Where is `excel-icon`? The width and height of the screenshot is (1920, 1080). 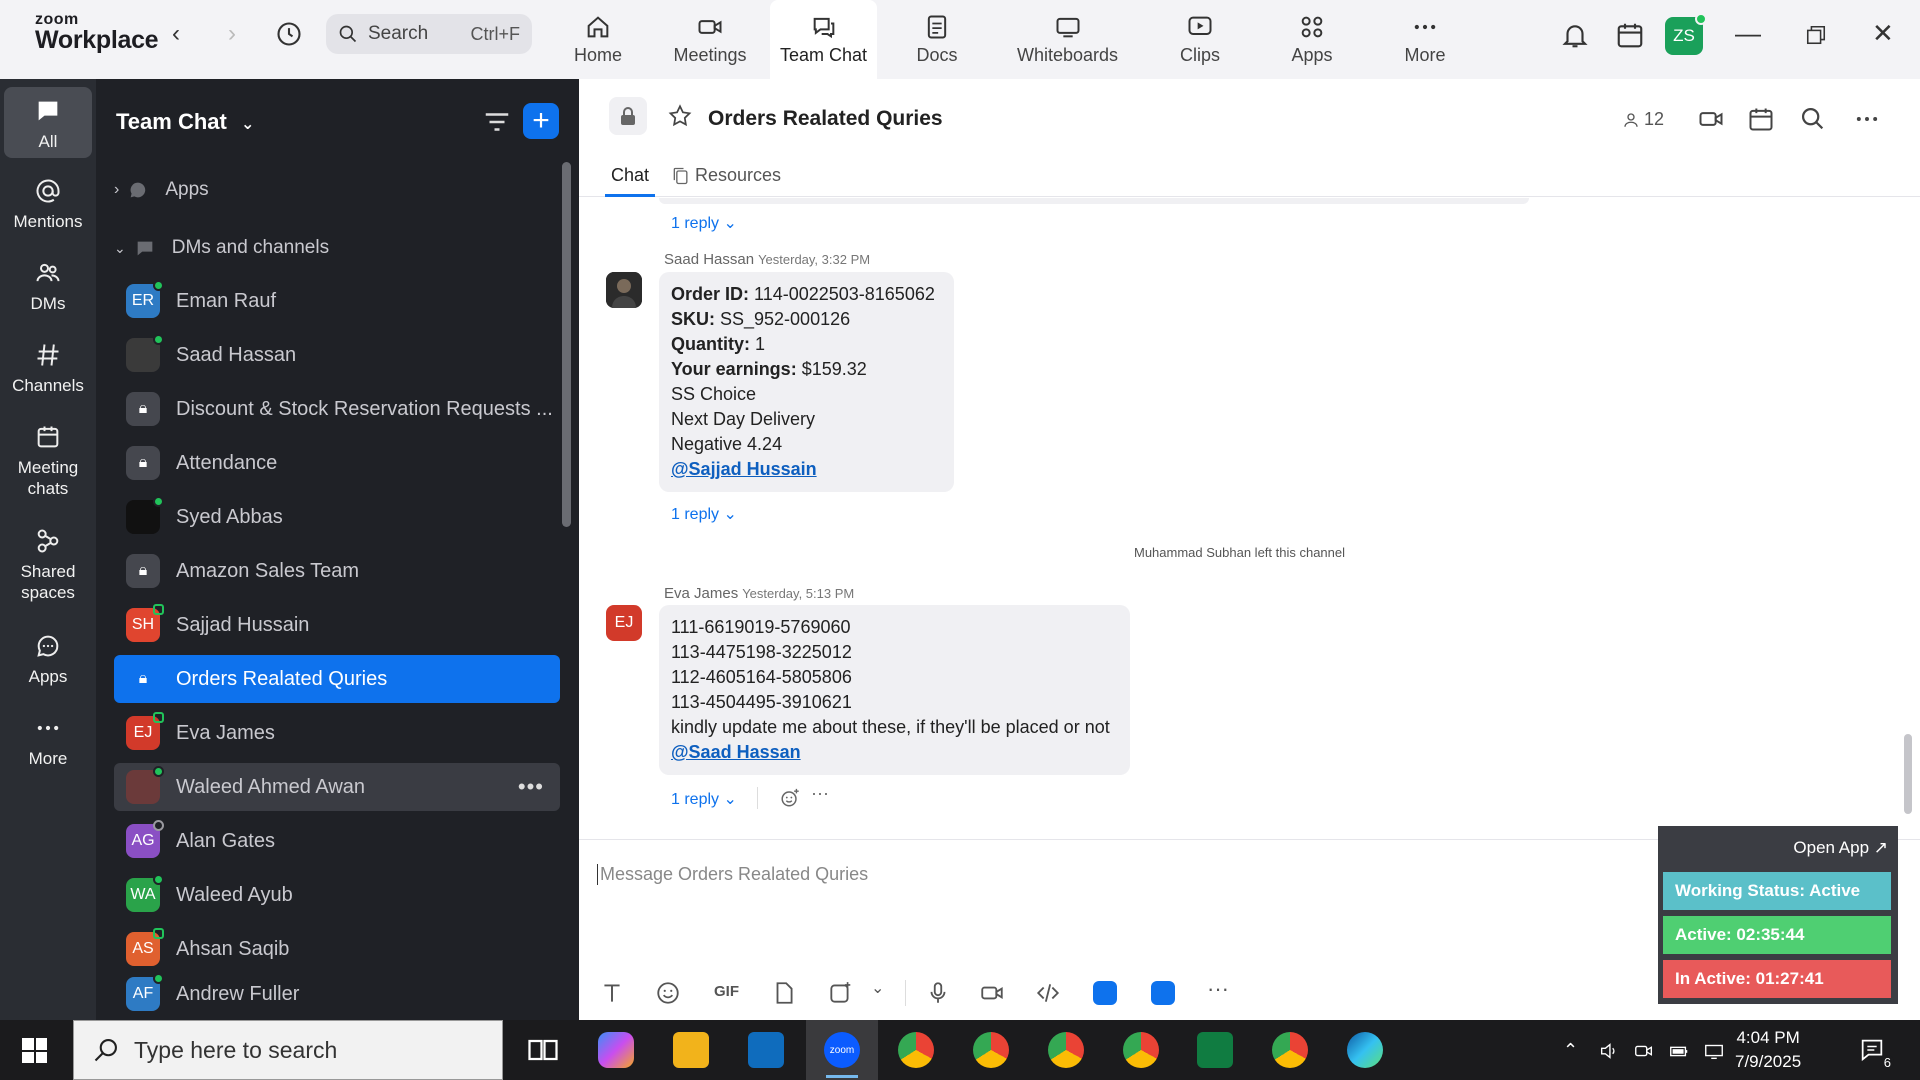 excel-icon is located at coordinates (1215, 1050).